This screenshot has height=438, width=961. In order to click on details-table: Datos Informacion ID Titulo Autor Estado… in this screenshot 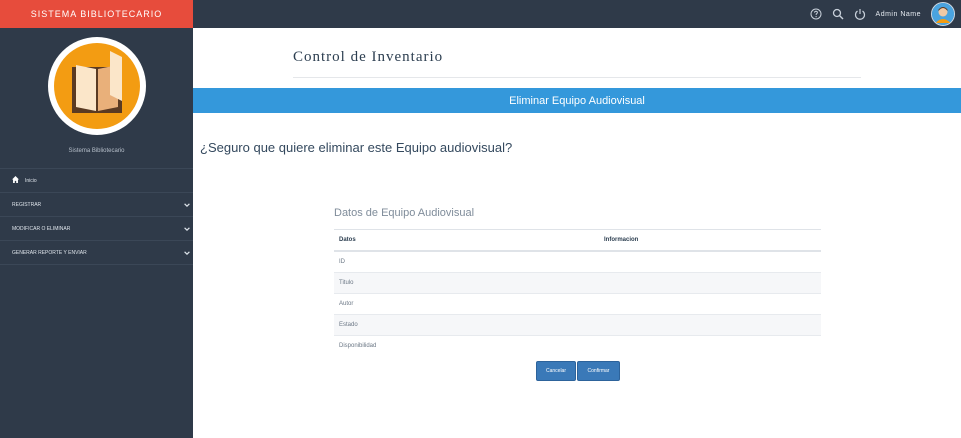, I will do `click(577, 292)`.